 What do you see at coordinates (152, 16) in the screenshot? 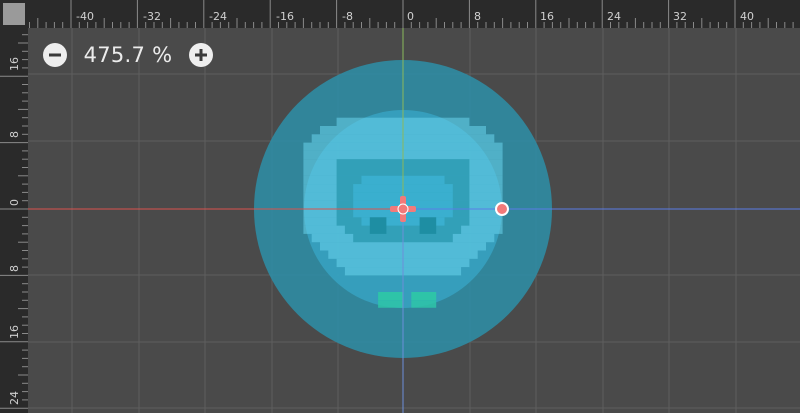
I see `top-ruler-label: -32` at bounding box center [152, 16].